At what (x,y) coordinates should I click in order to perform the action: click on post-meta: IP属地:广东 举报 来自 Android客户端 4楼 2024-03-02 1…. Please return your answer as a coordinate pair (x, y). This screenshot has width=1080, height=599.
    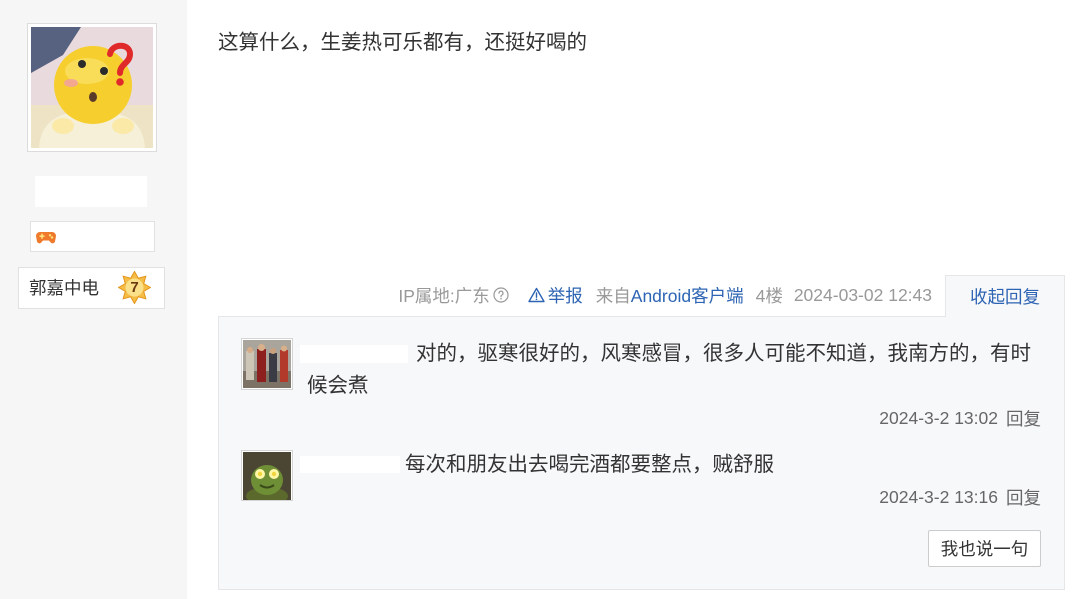
    Looking at the image, I should click on (665, 295).